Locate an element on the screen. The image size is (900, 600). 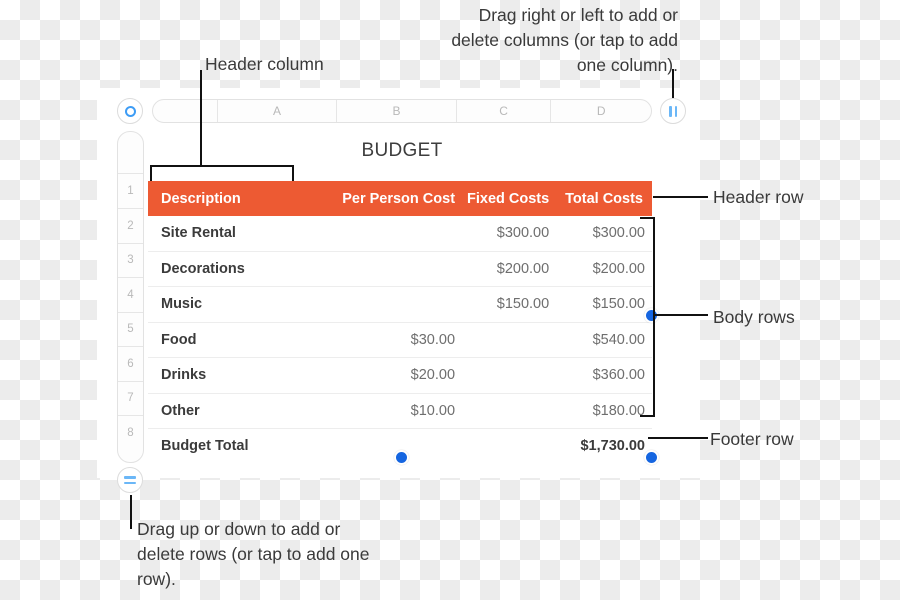
cell-description: Food is located at coordinates (242, 340).